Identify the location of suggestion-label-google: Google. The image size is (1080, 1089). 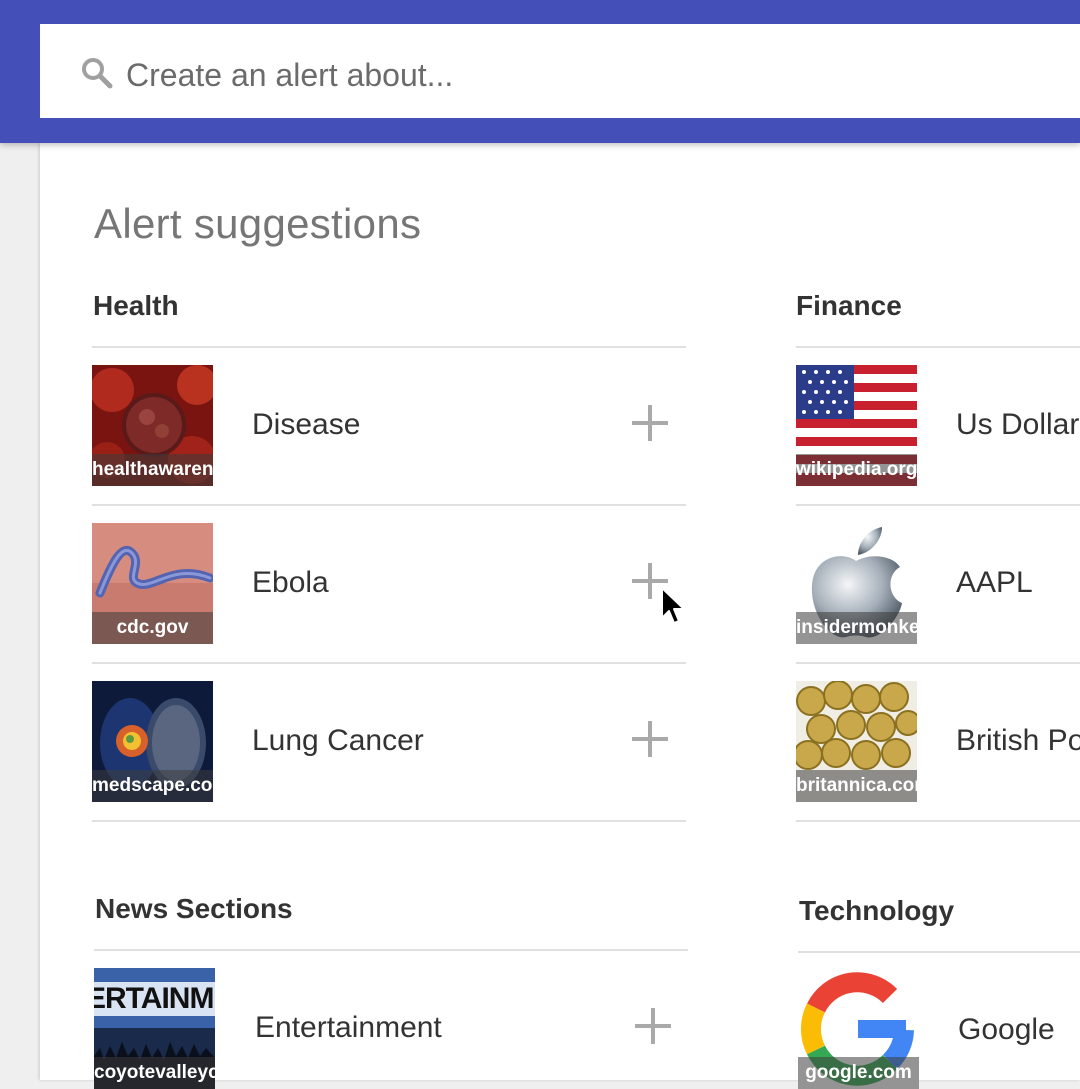
(1006, 1029).